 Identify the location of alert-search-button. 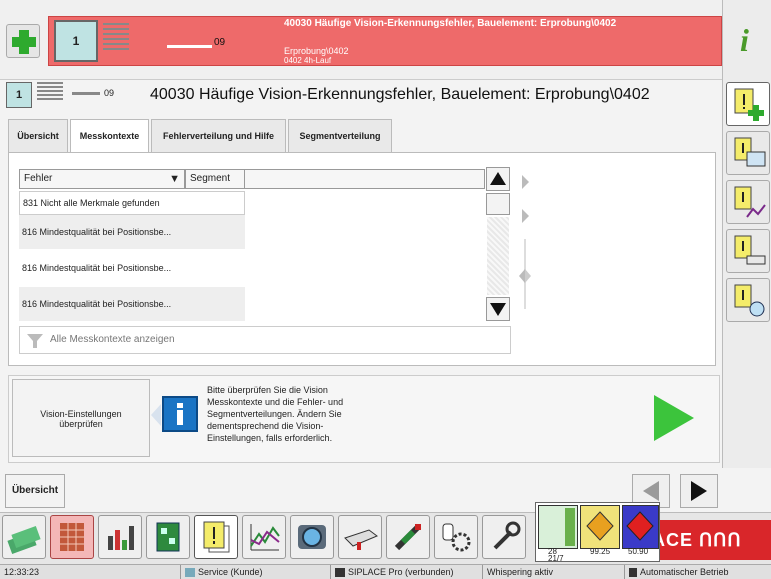
(748, 300).